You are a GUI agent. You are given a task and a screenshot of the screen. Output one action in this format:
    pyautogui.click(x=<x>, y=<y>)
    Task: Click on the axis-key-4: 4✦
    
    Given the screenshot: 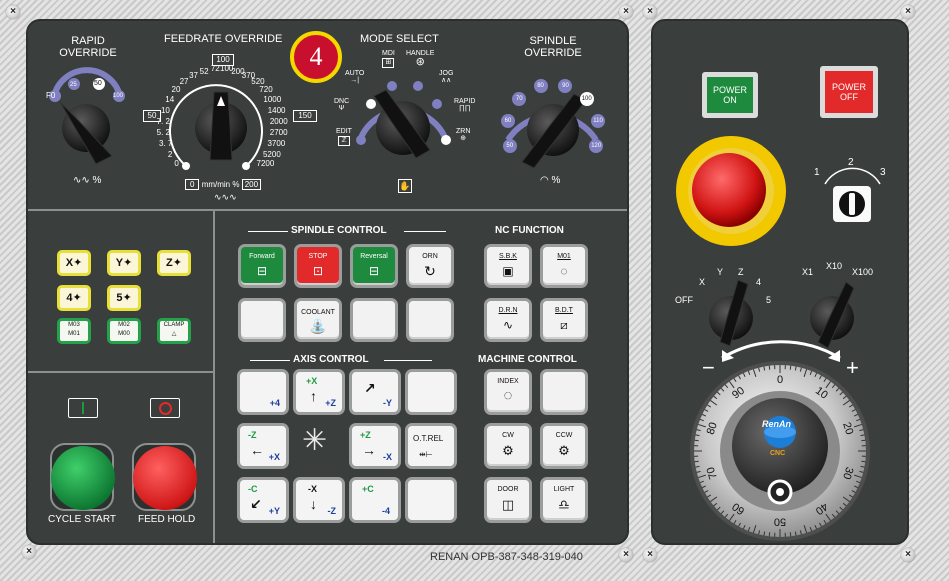 What is the action you would take?
    pyautogui.click(x=74, y=298)
    